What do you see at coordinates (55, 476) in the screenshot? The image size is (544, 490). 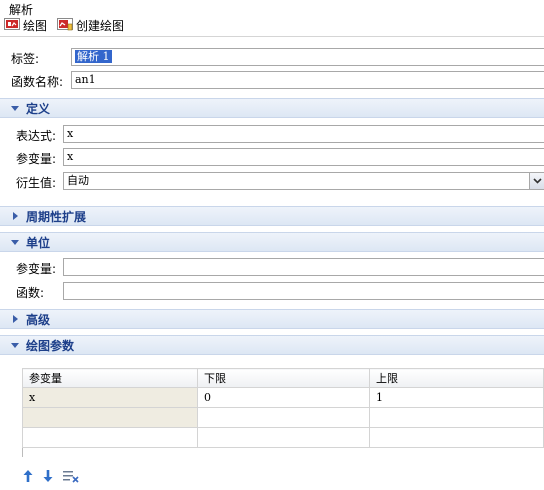 I see `table-toolbar` at bounding box center [55, 476].